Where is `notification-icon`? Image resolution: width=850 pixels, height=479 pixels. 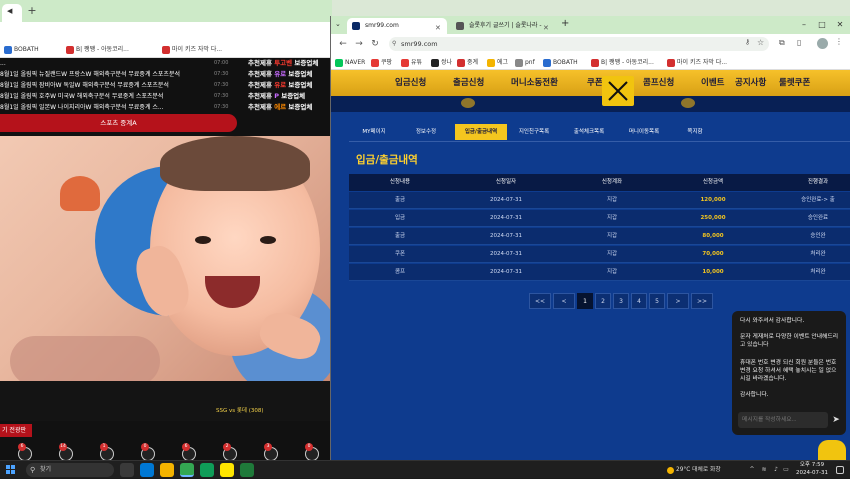 notification-icon is located at coordinates (840, 470).